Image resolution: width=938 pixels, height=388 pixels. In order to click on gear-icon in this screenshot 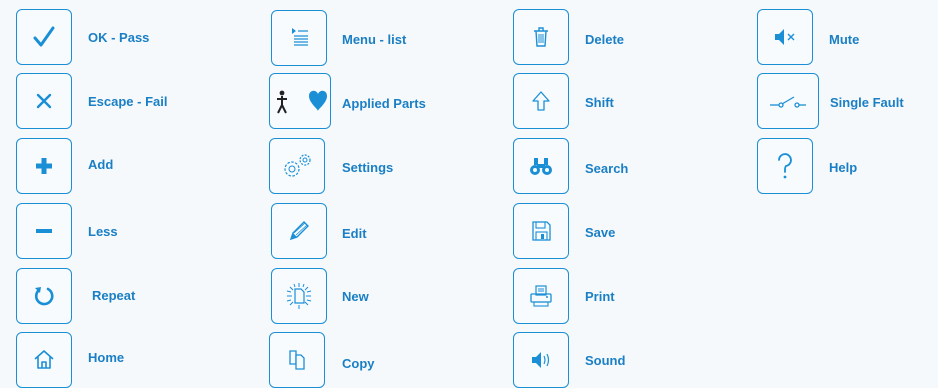, I will do `click(297, 165)`.